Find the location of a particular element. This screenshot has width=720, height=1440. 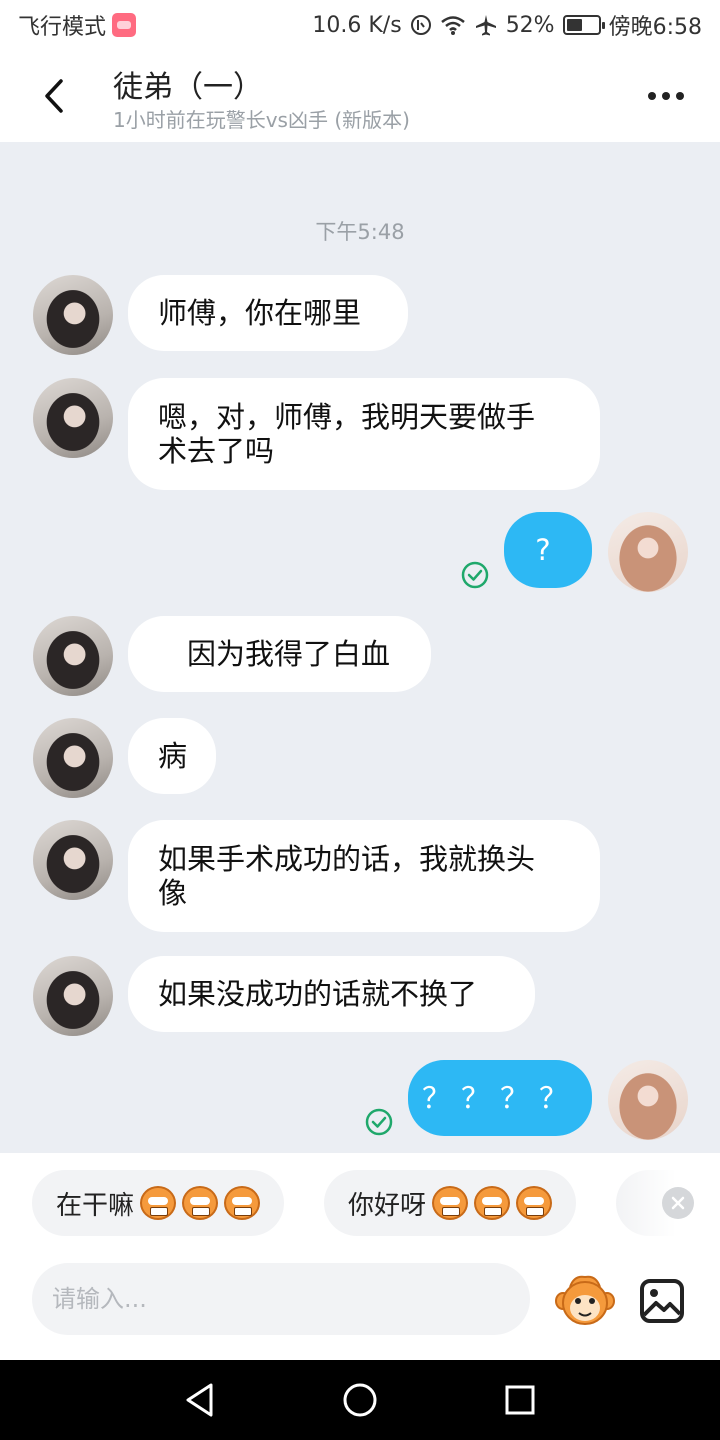

nav-home-button is located at coordinates (360, 1400).